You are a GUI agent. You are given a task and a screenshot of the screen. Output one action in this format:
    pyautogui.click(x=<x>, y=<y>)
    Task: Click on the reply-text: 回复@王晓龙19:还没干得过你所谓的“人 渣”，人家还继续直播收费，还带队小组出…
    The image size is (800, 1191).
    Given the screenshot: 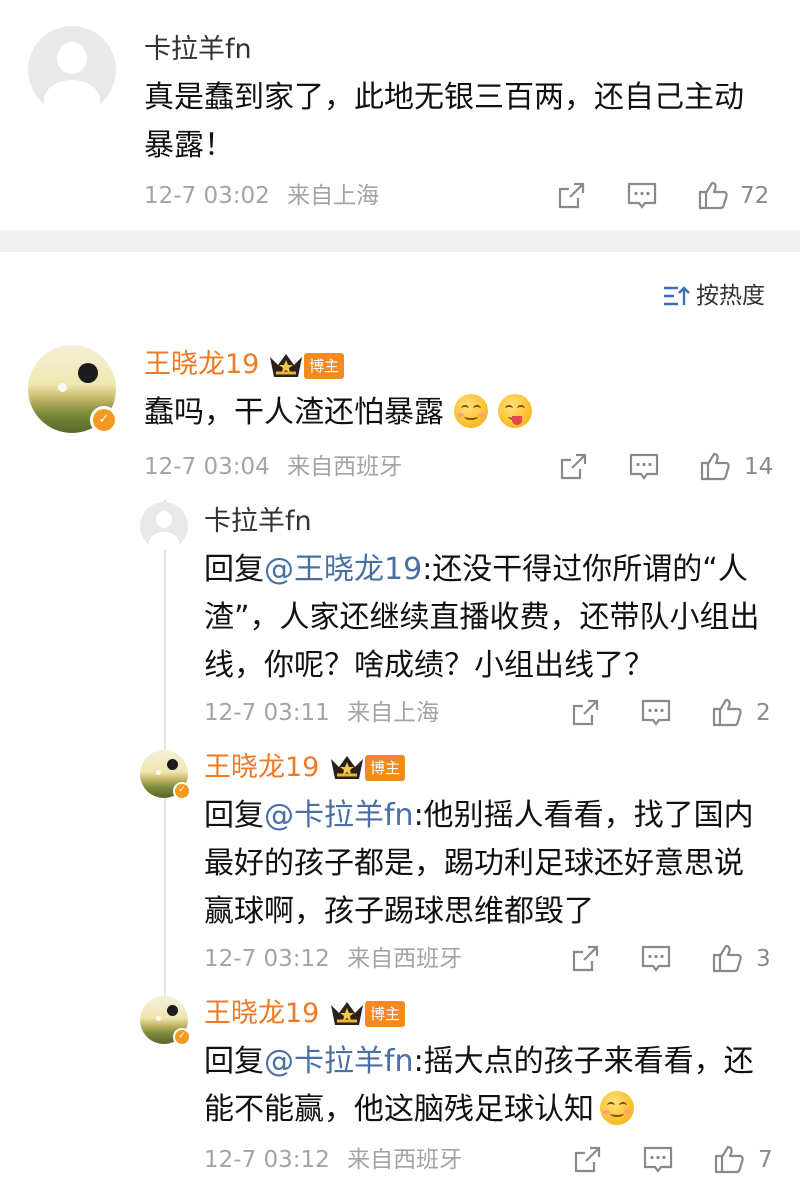 What is the action you would take?
    pyautogui.click(x=494, y=618)
    